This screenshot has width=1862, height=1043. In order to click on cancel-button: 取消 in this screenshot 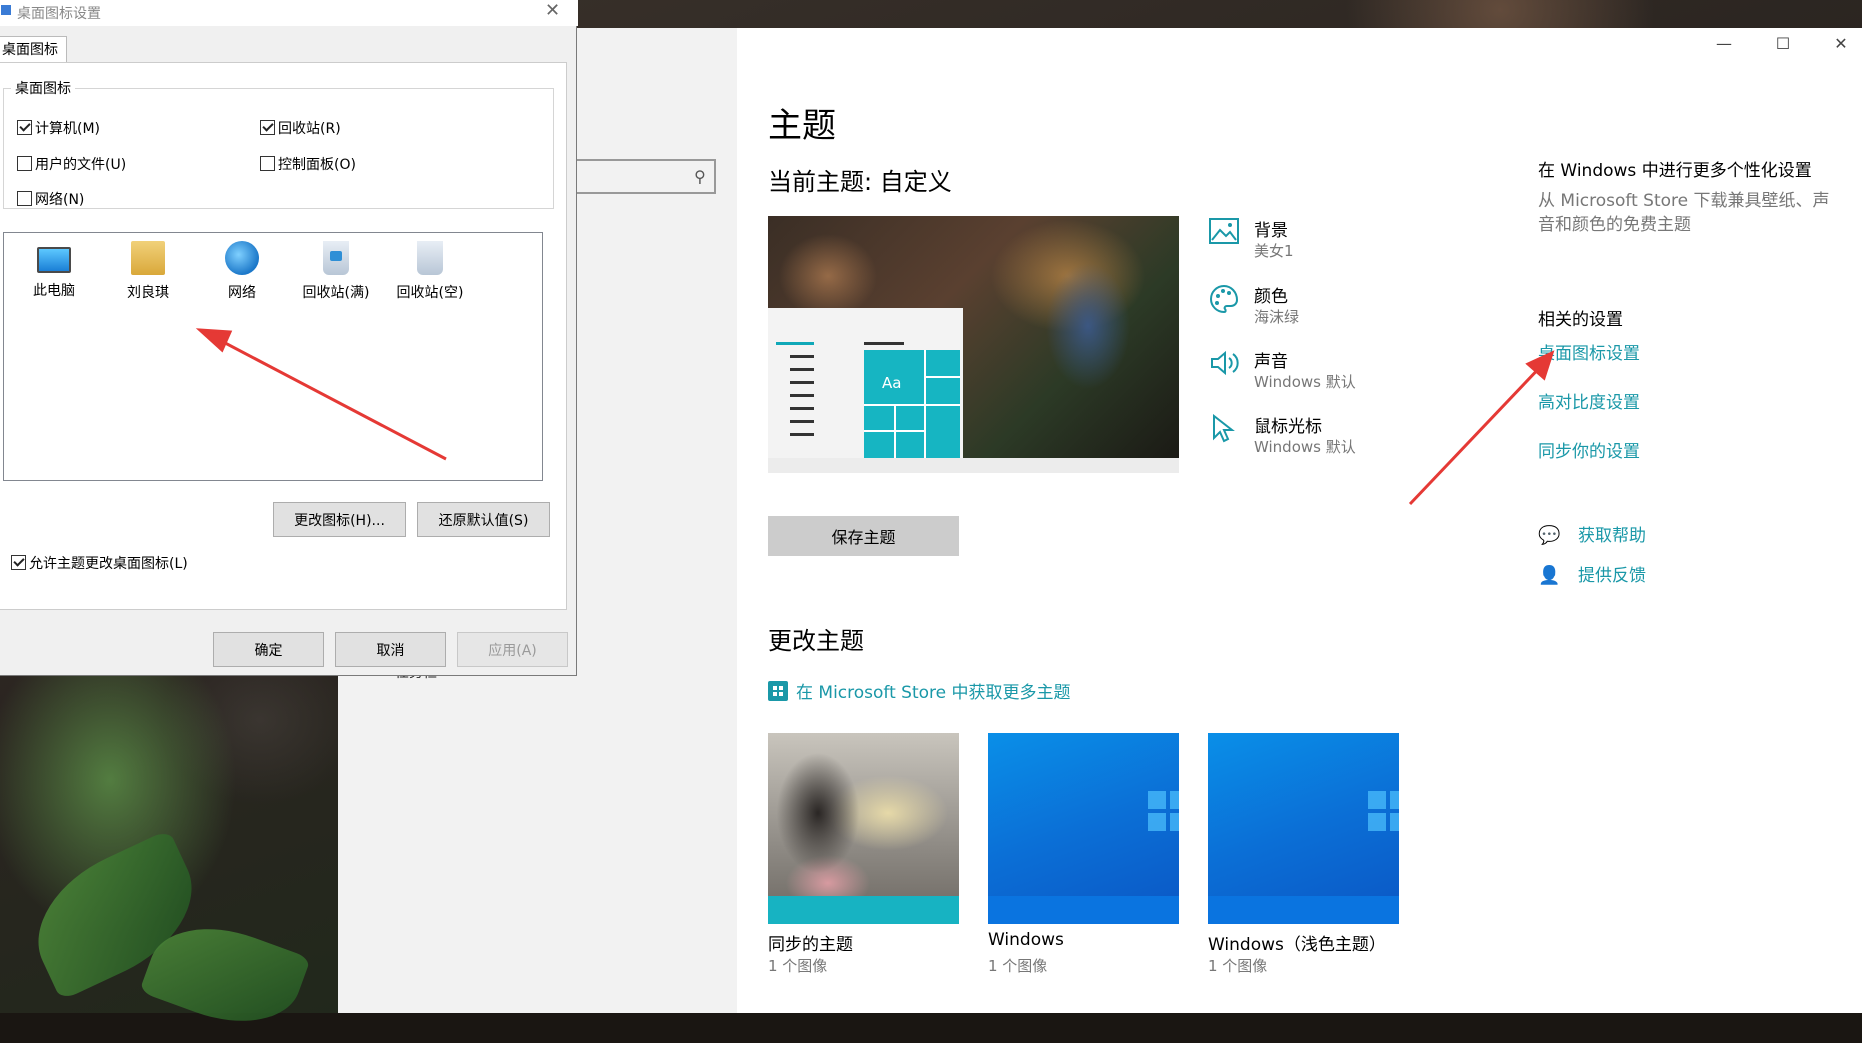, I will do `click(390, 649)`.